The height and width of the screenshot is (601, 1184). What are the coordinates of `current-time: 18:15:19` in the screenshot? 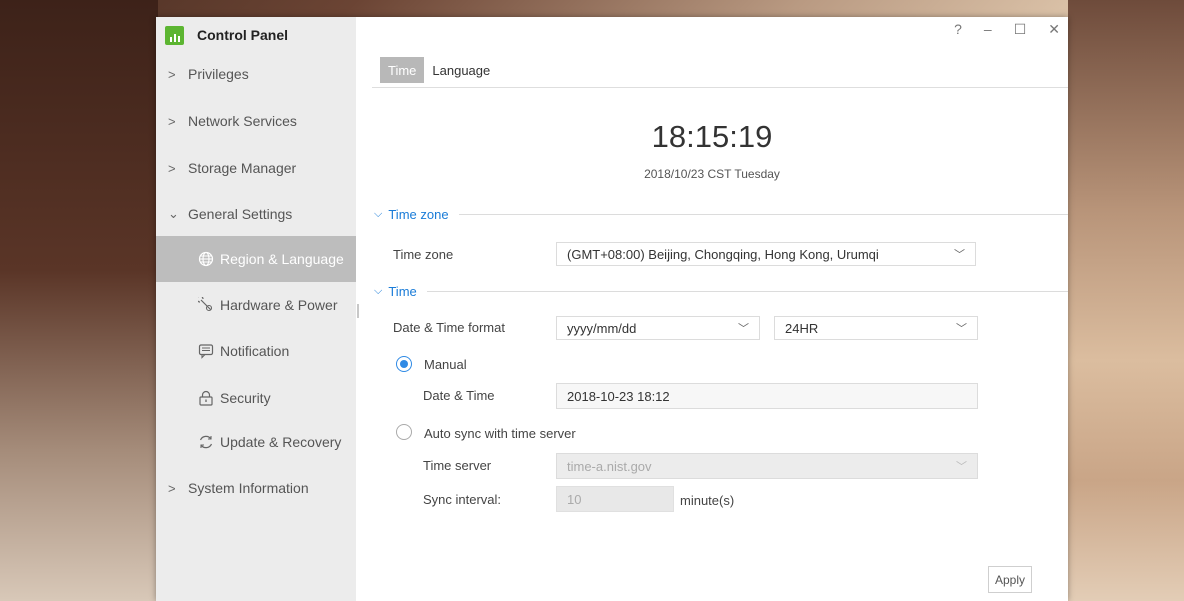 It's located at (712, 136).